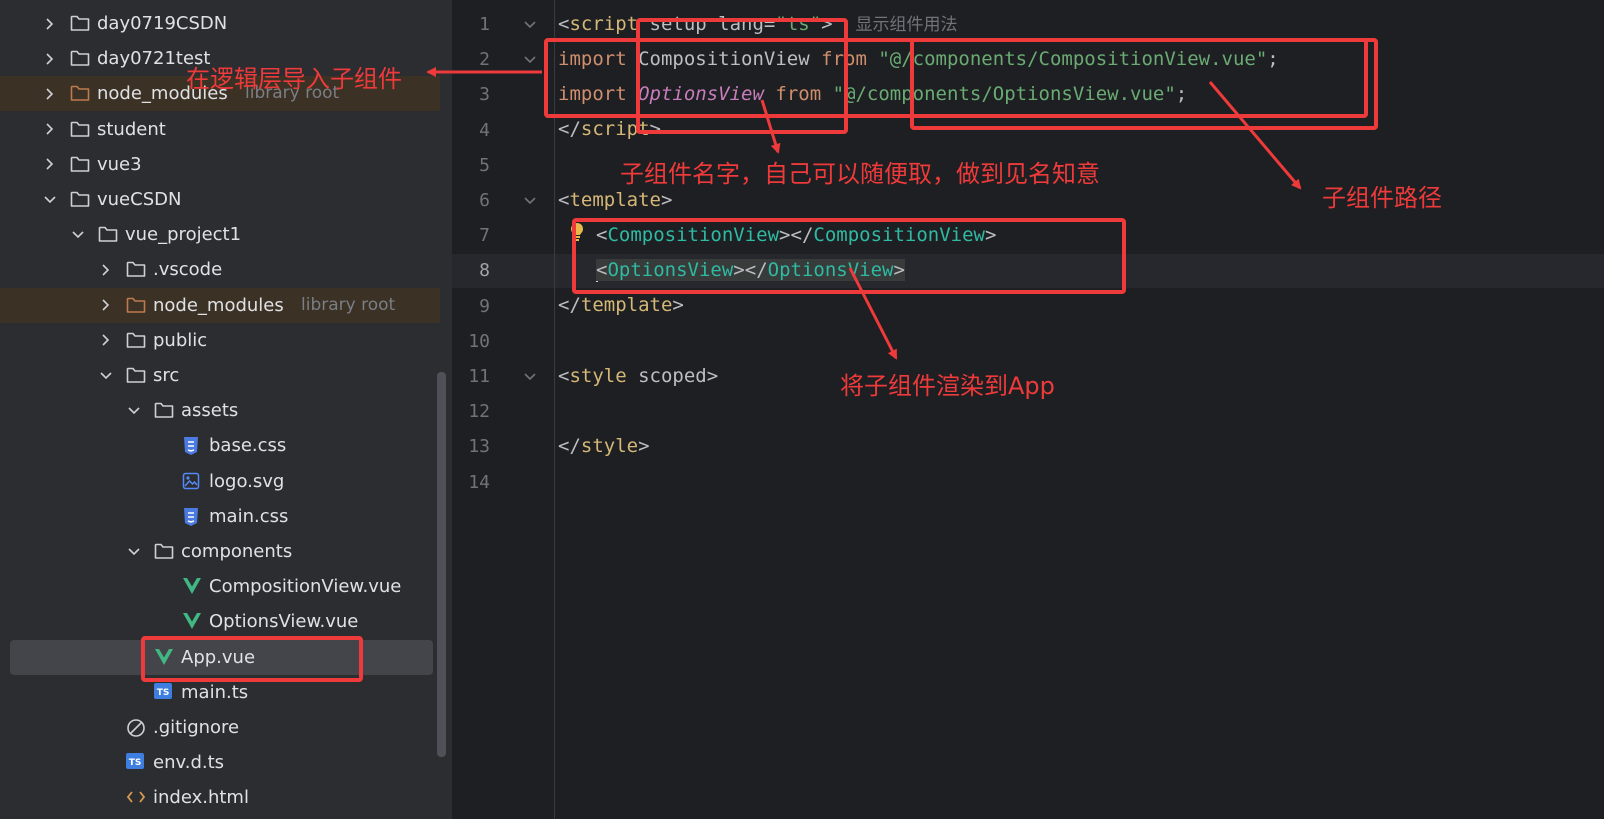  What do you see at coordinates (1255, 135) in the screenshot?
I see `arrow-path-note` at bounding box center [1255, 135].